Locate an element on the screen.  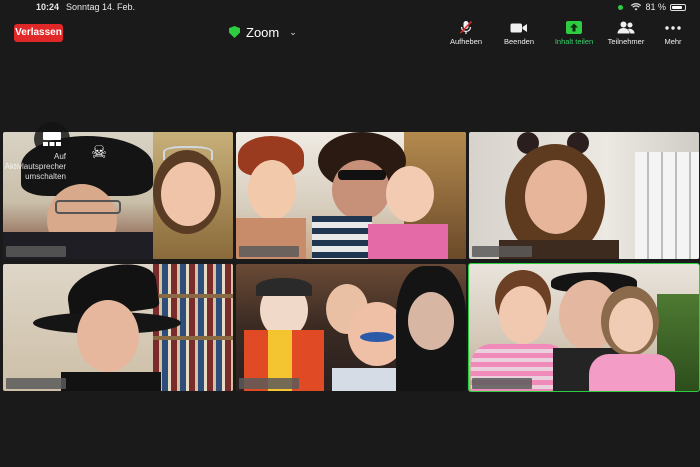
shield-check-icon is located at coordinates (234, 32).